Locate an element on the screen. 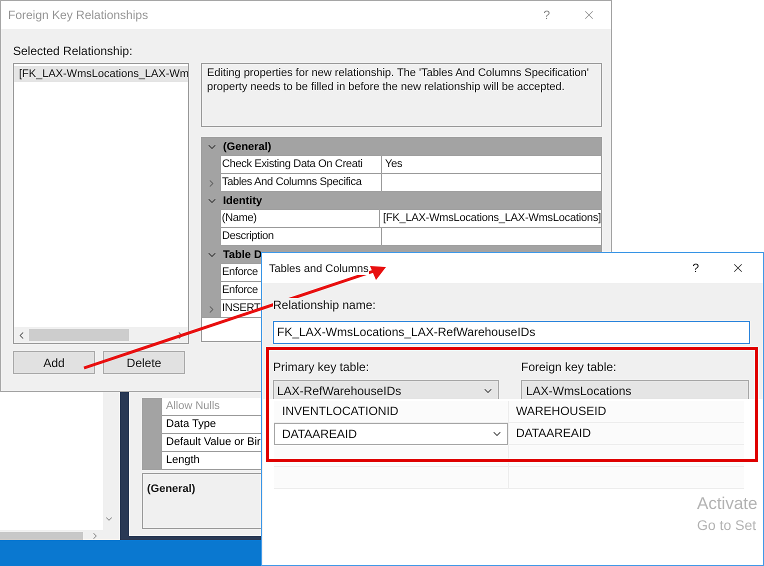  property-value: [FK_LAX-WmsLocations_LAX-WmsLocations] is located at coordinates (490, 219).